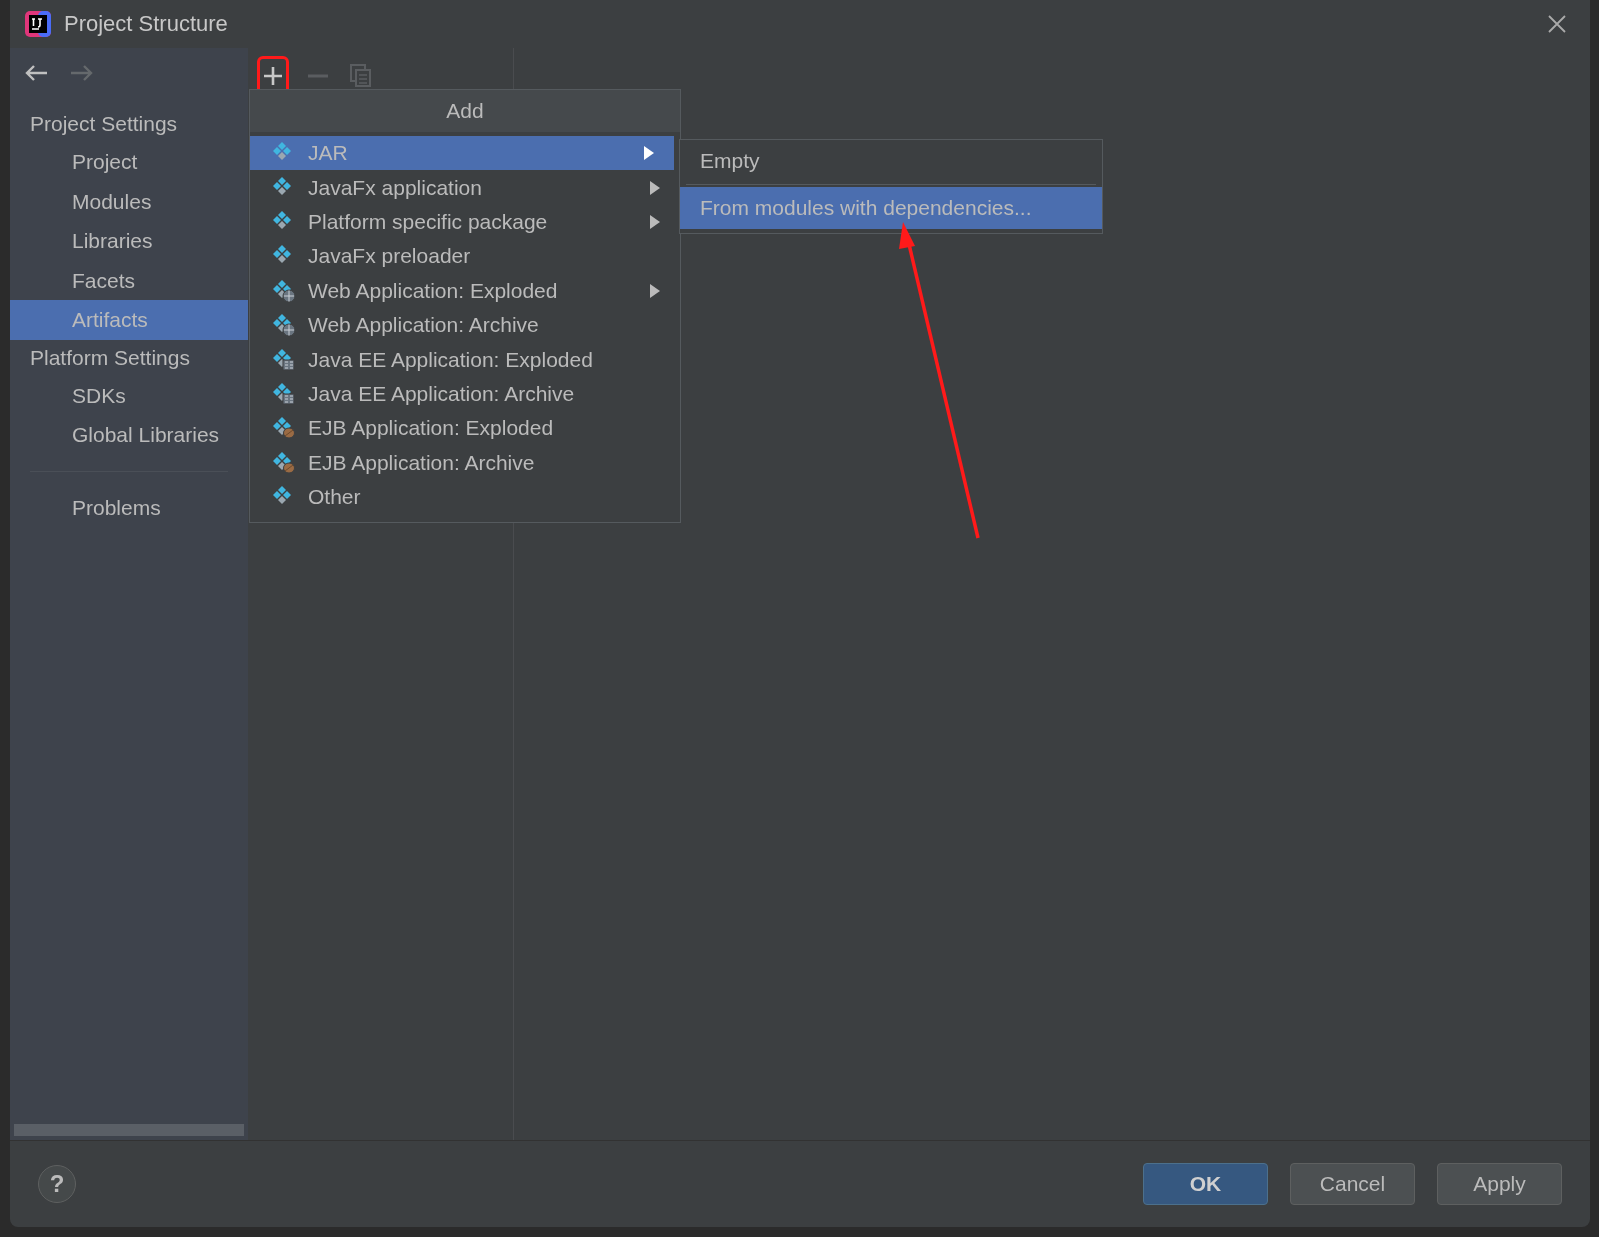  I want to click on menu-item-label: Java EE Application: Archive, so click(442, 393).